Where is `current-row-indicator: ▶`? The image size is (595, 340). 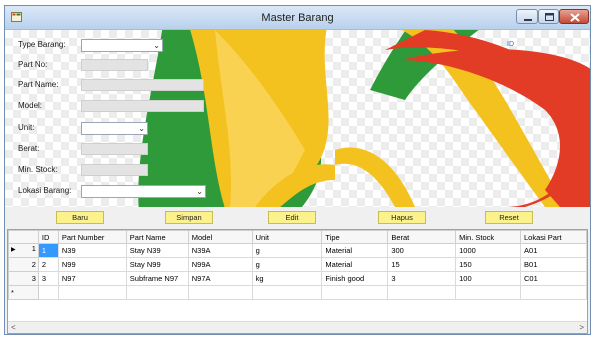
current-row-indicator: ▶ is located at coordinates (13, 250).